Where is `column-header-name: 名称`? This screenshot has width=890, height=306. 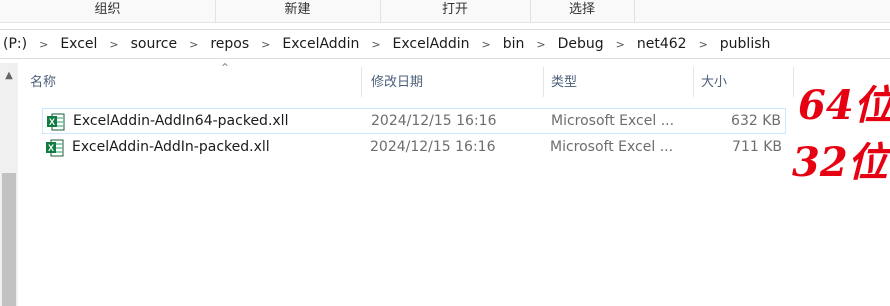 column-header-name: 名称 is located at coordinates (195, 81).